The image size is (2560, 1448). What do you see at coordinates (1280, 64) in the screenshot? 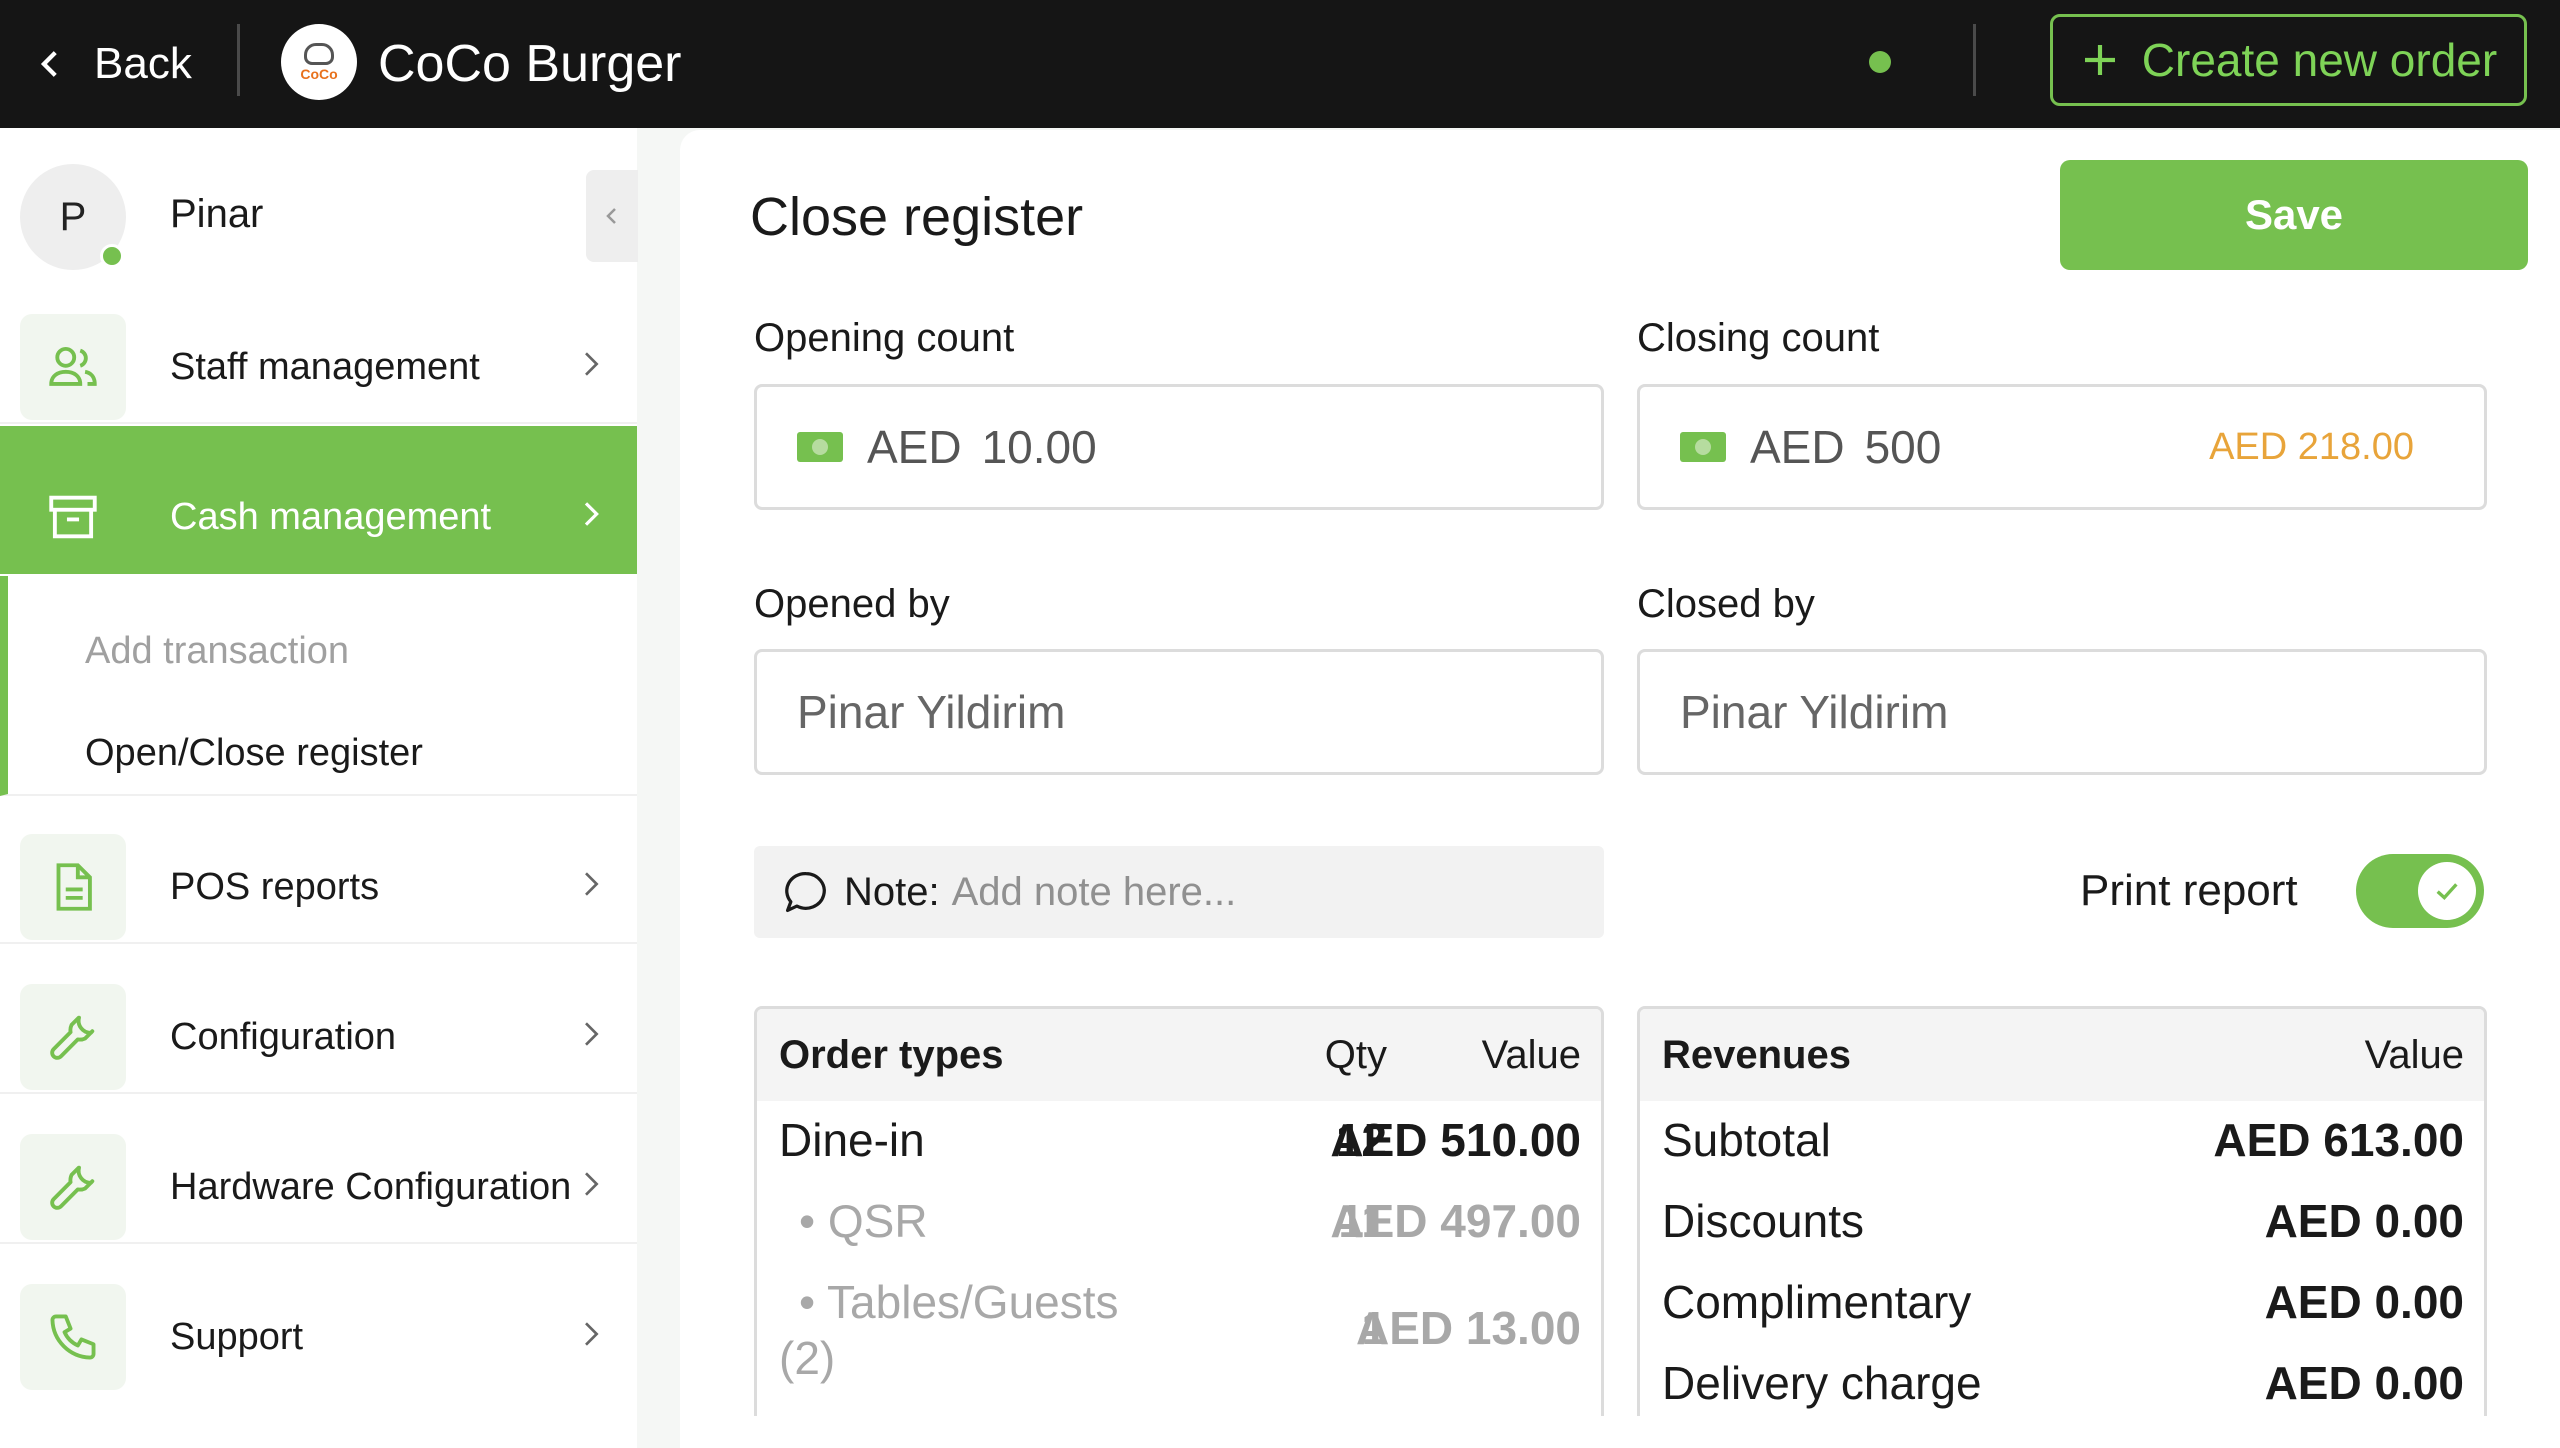
I see `top-bar: Back CoCo CoCo Burger Create new order` at bounding box center [1280, 64].